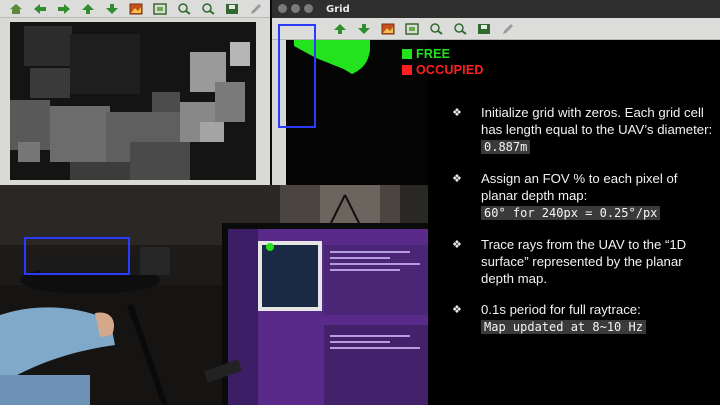  Describe the element at coordinates (338, 9) in the screenshot. I see `window-title: Grid` at that location.